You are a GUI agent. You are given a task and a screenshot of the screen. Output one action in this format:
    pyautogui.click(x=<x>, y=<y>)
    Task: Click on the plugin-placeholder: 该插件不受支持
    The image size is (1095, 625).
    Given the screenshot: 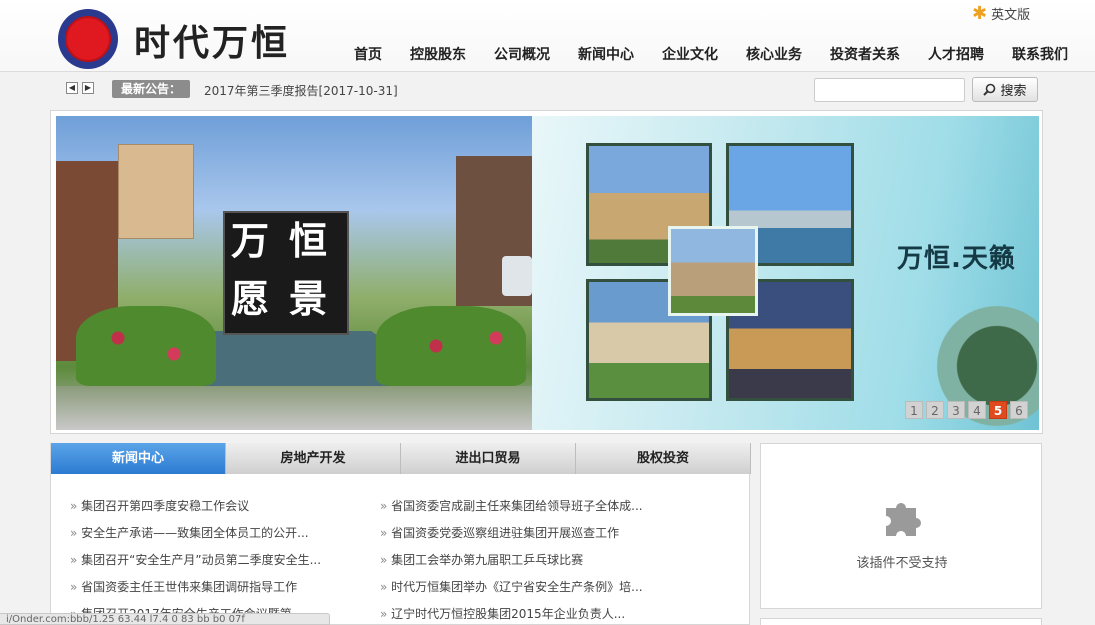 What is the action you would take?
    pyautogui.click(x=901, y=526)
    